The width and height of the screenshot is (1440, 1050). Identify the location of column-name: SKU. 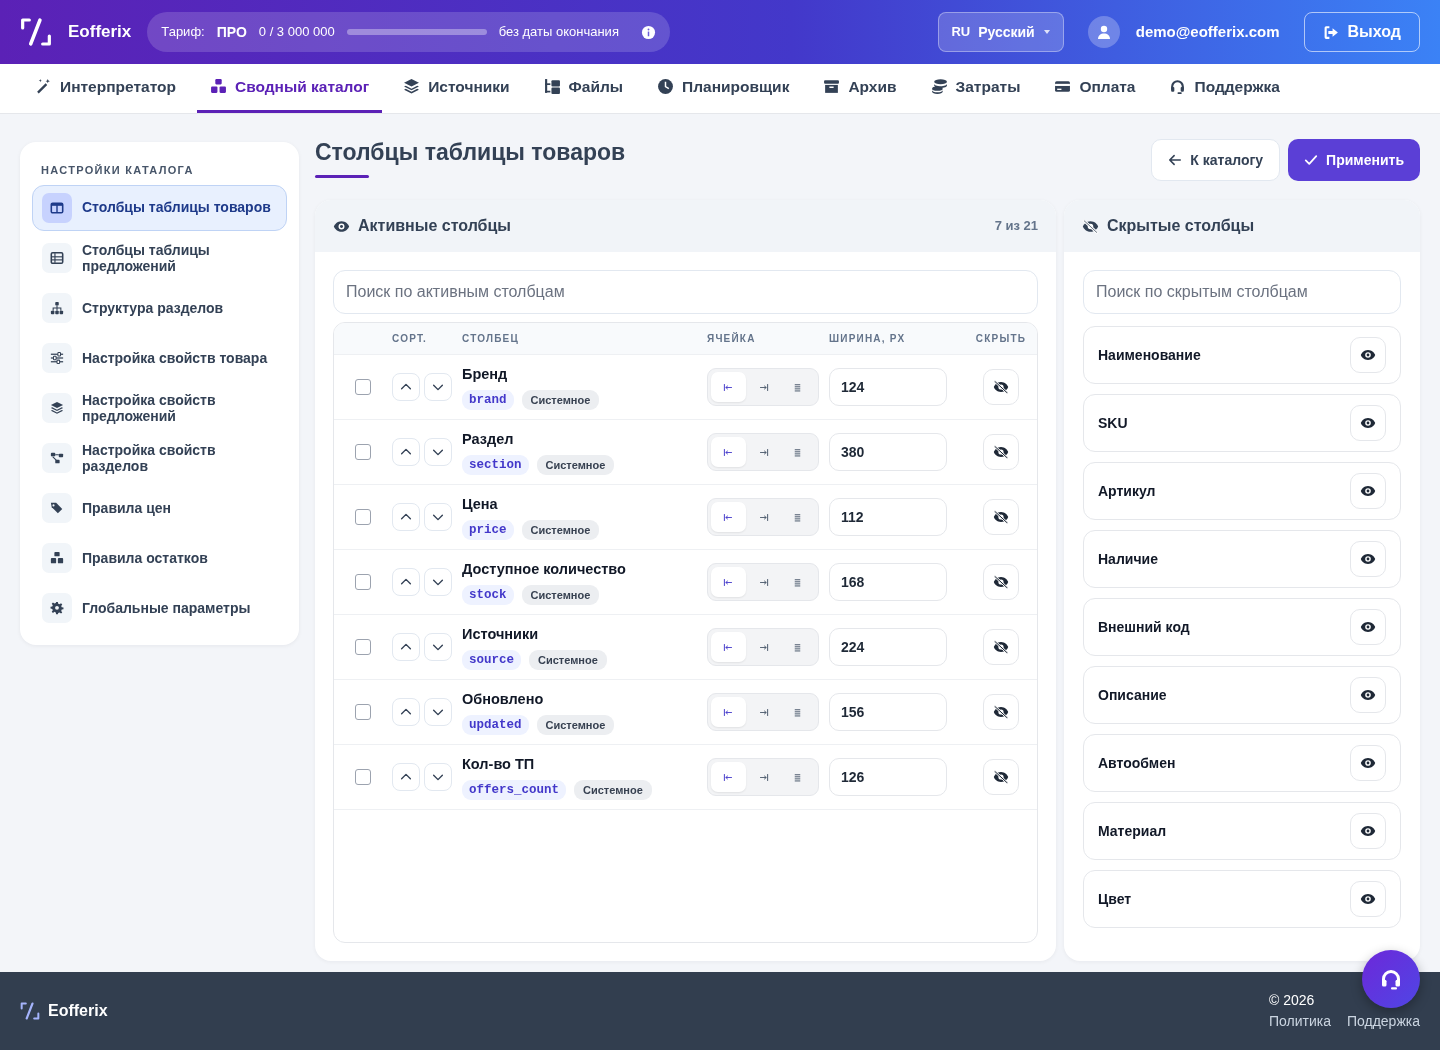
(1113, 423).